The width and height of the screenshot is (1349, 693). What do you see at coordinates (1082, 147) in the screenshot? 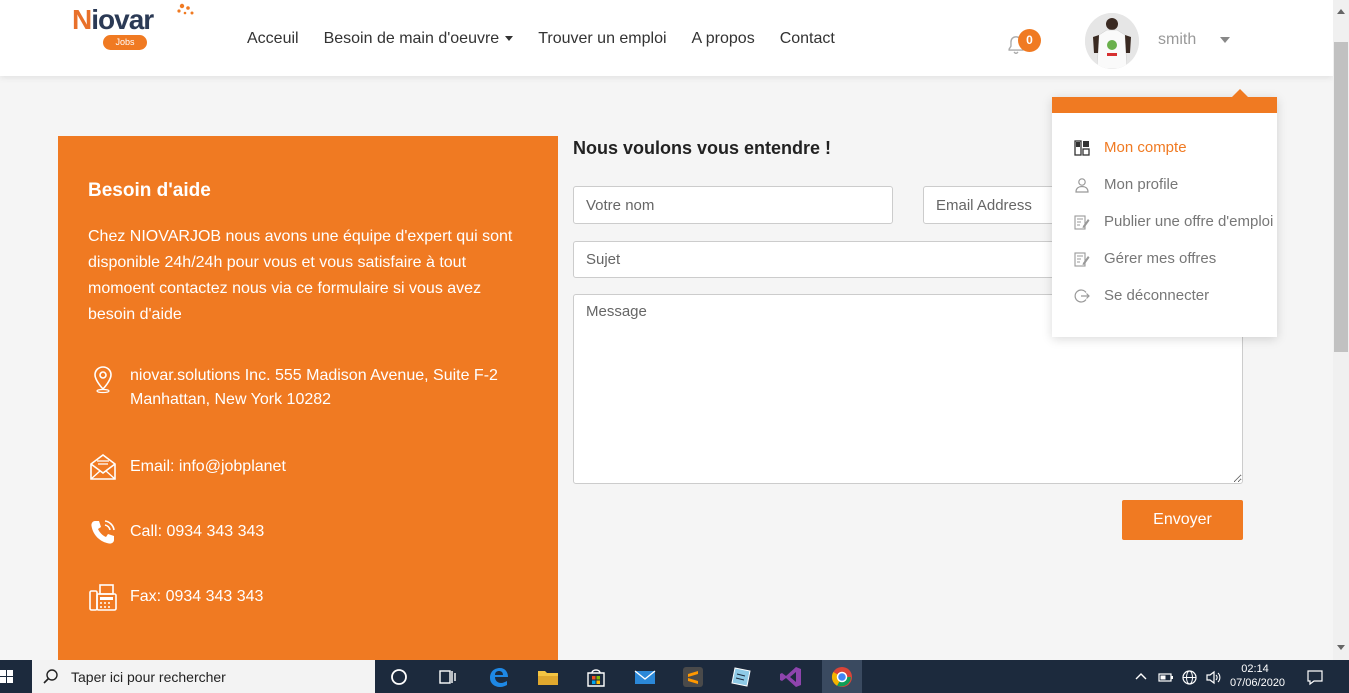
I see `dashboard-icon` at bounding box center [1082, 147].